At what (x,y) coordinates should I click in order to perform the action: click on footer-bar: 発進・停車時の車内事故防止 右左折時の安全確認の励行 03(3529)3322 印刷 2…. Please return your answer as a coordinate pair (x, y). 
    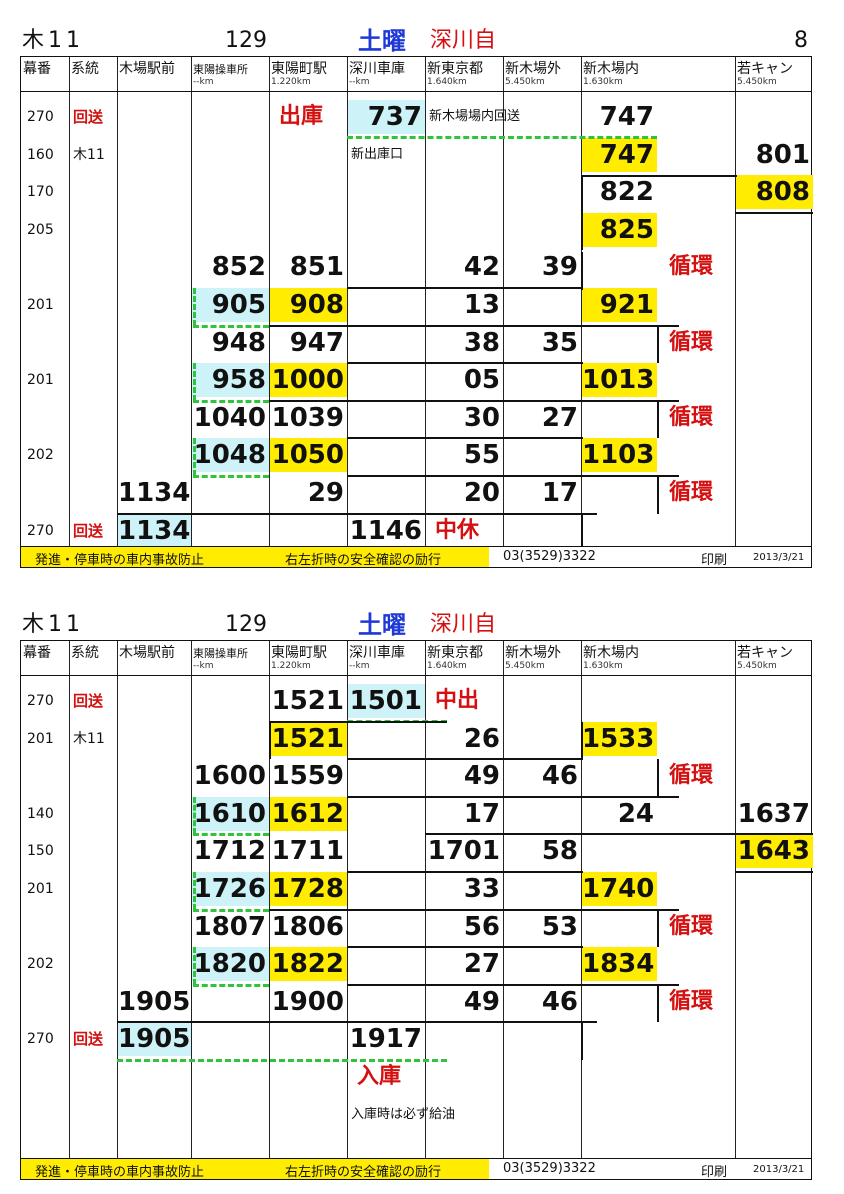
    Looking at the image, I should click on (416, 1169).